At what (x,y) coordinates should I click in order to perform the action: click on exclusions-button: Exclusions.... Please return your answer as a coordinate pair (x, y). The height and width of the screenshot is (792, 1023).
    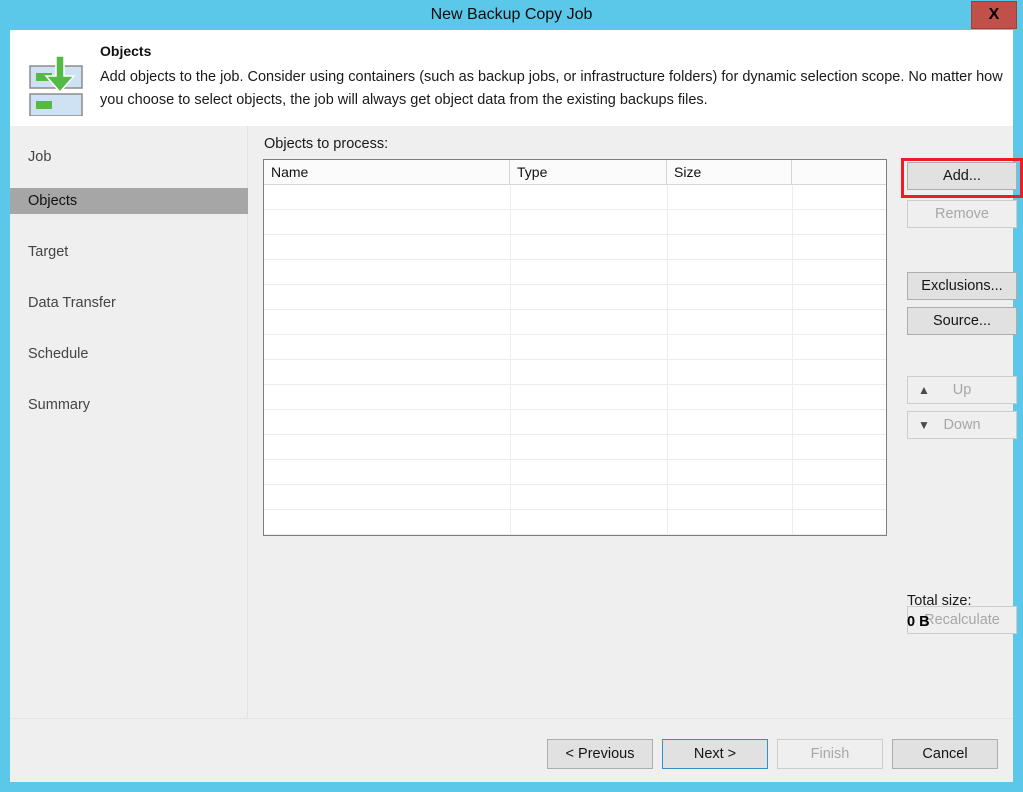
    Looking at the image, I should click on (962, 286).